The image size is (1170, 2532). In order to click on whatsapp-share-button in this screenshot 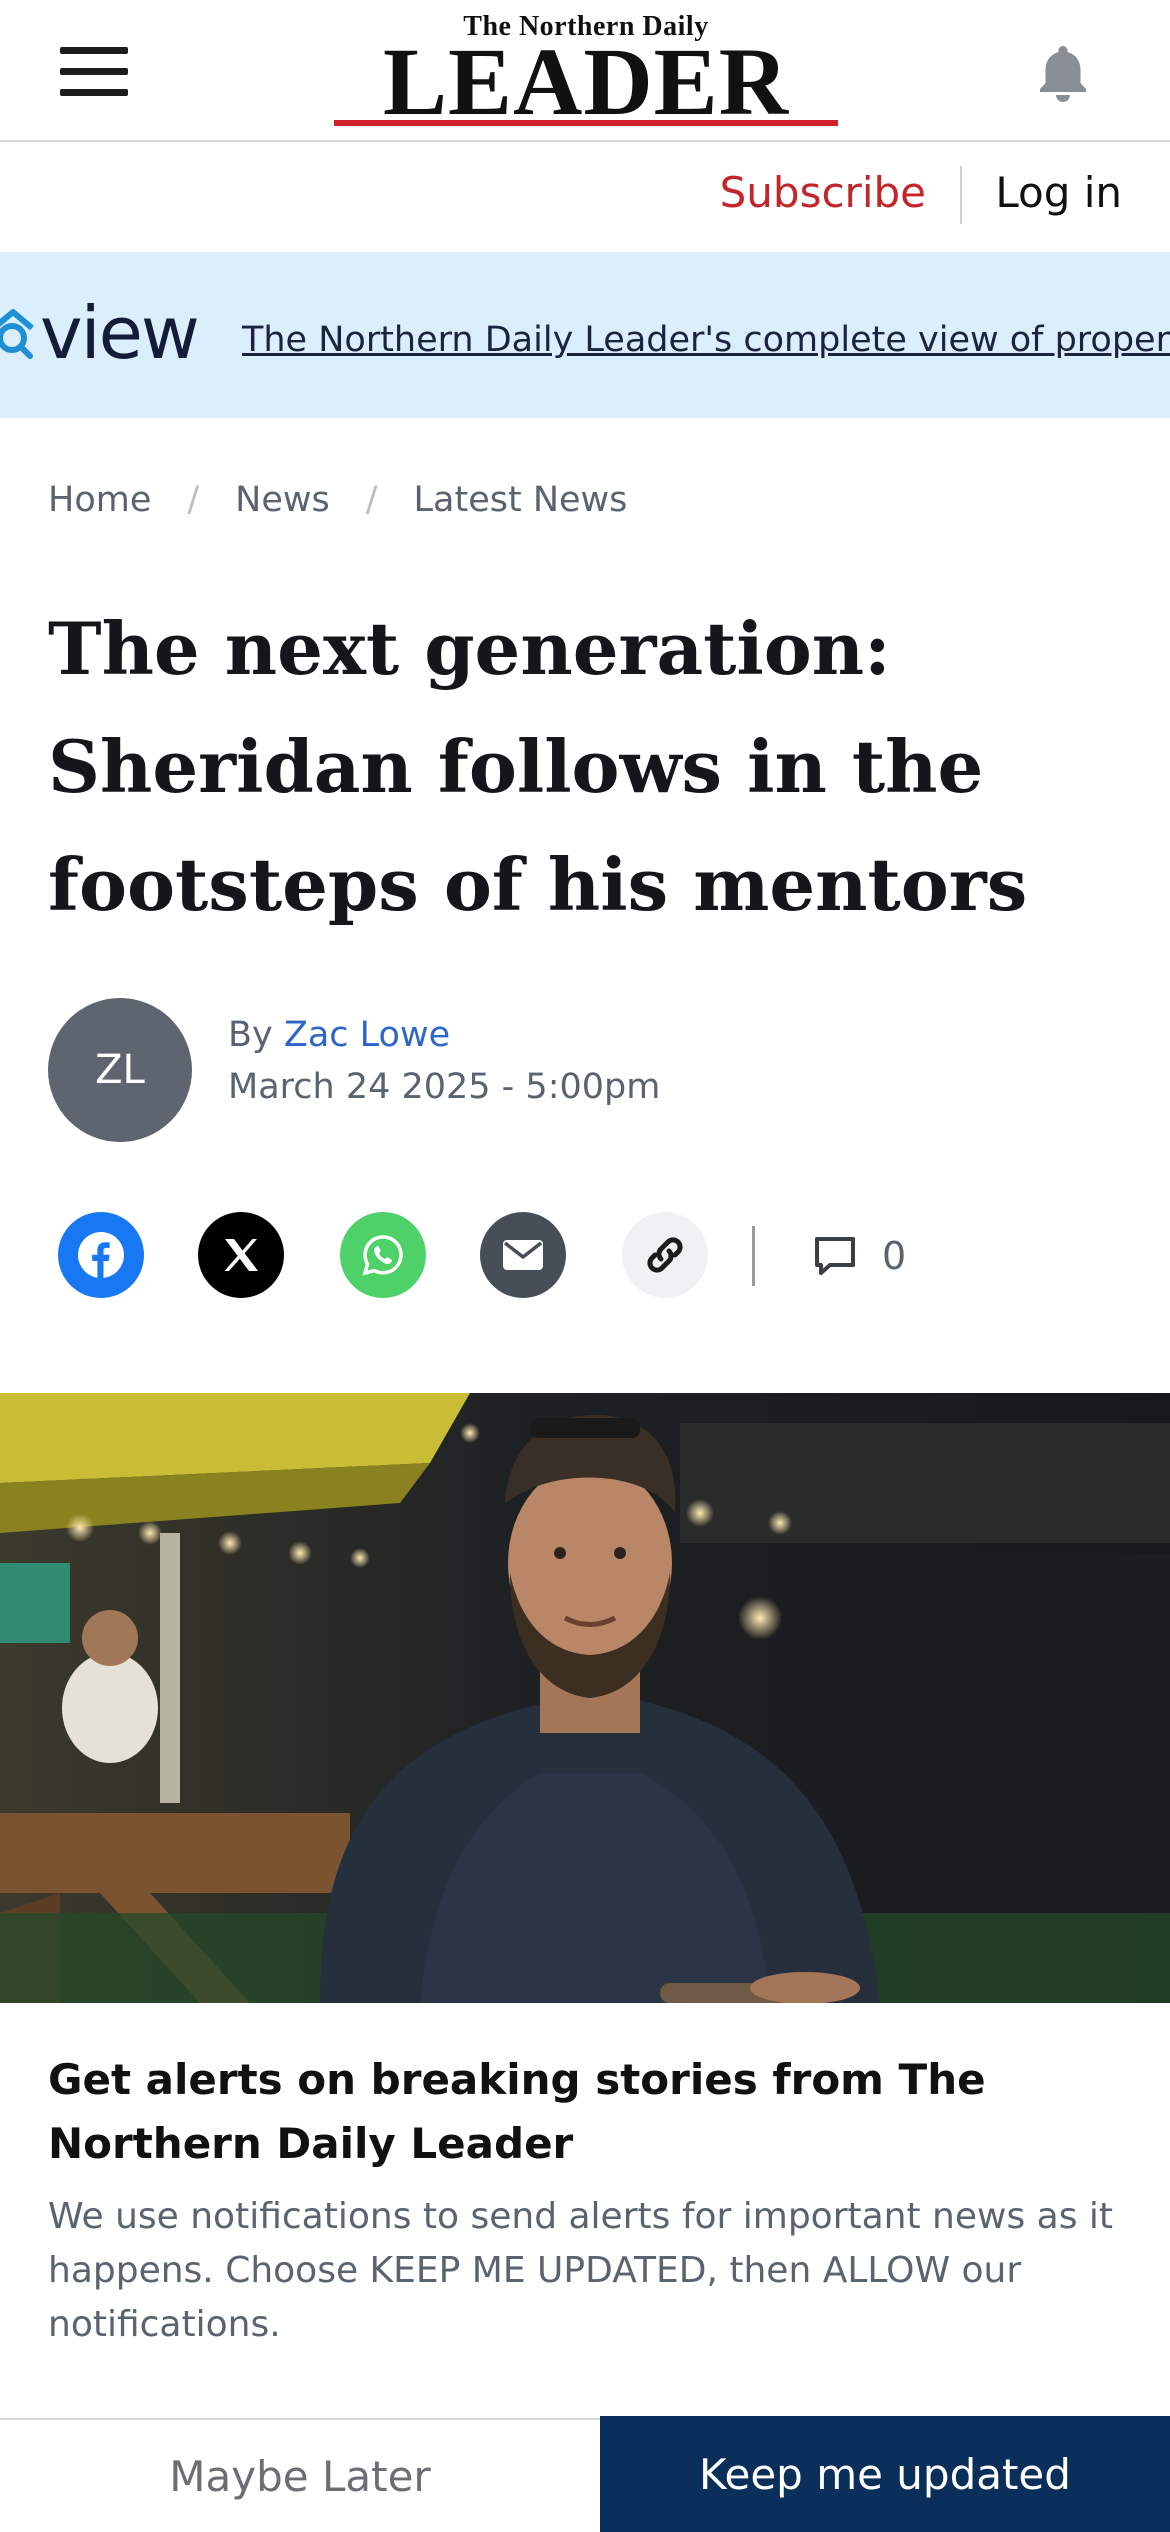, I will do `click(383, 1255)`.